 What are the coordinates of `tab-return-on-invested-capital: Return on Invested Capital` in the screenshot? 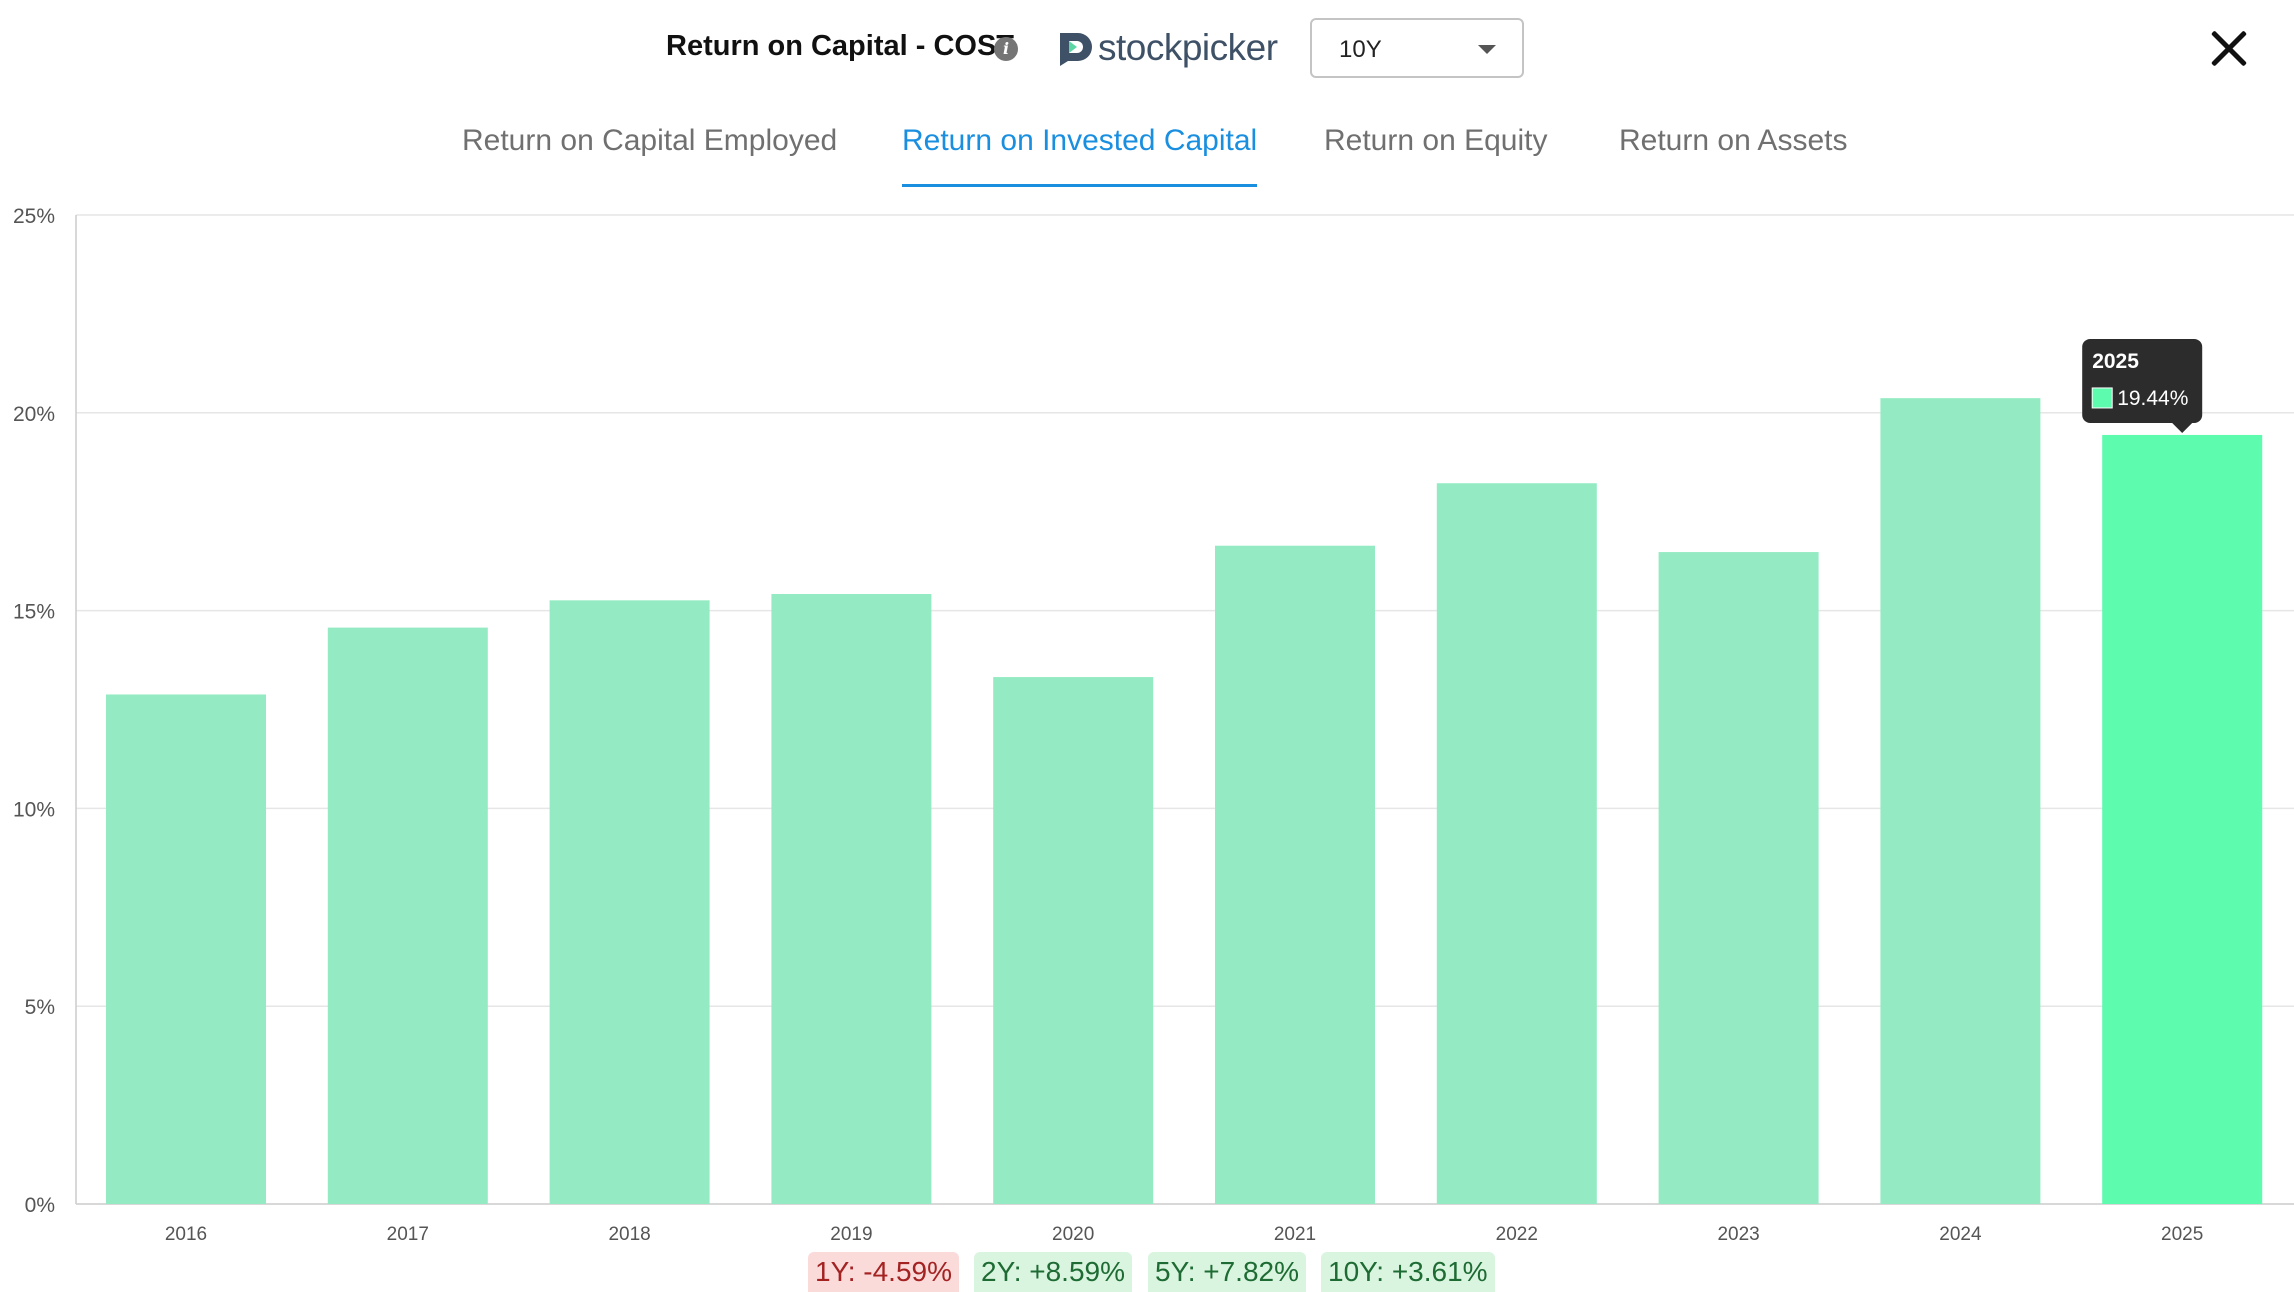 It's located at (1080, 155).